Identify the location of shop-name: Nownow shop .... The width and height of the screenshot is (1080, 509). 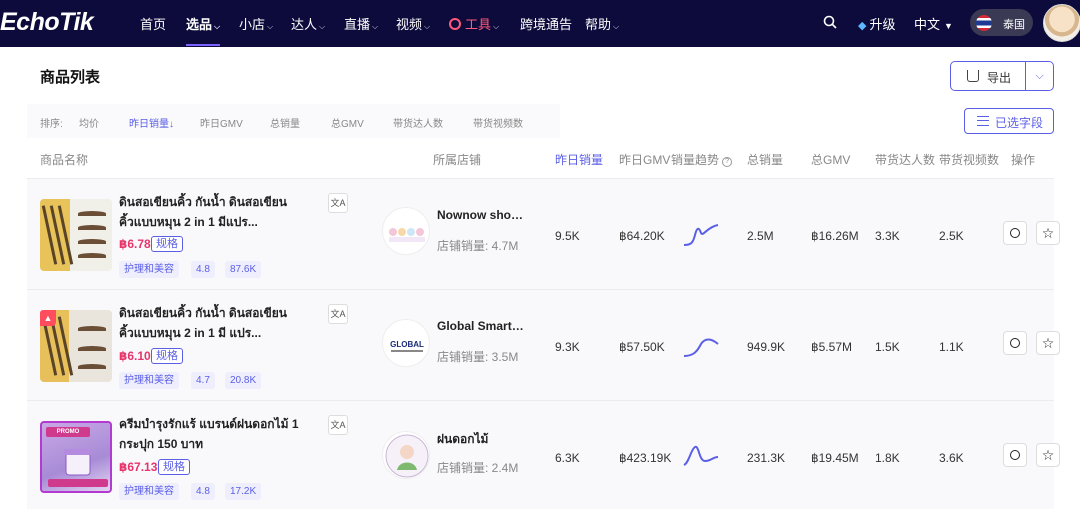
(482, 215).